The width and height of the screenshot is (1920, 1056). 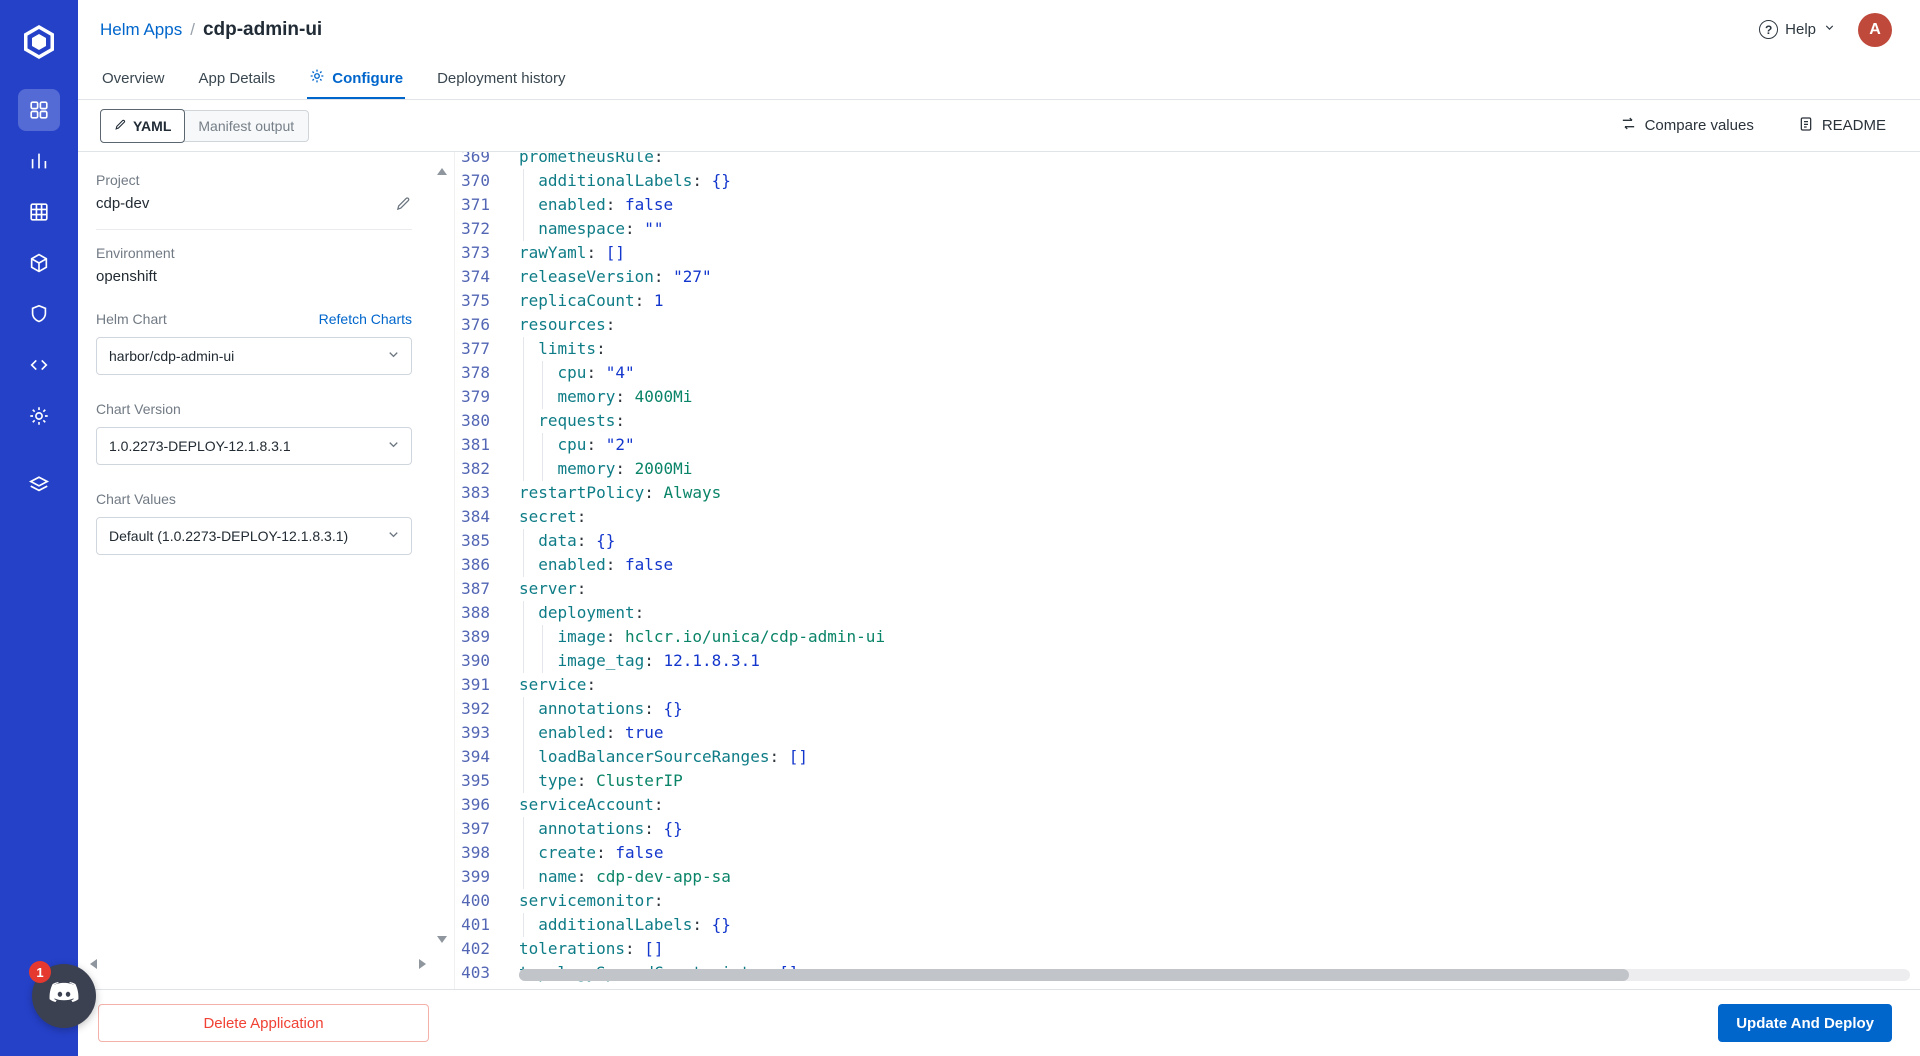 I want to click on editor-horizontal-scrollbar-track, so click(x=1214, y=975).